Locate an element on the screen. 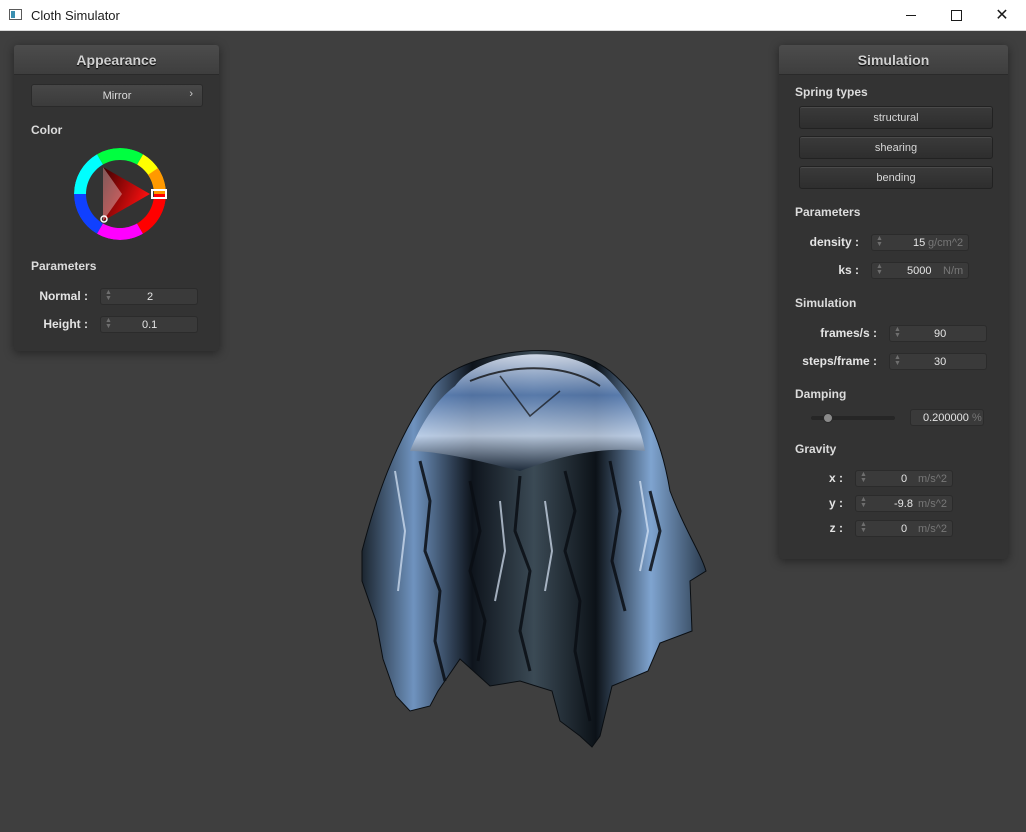  frames-input: ▲ ▼ 90 is located at coordinates (938, 333).